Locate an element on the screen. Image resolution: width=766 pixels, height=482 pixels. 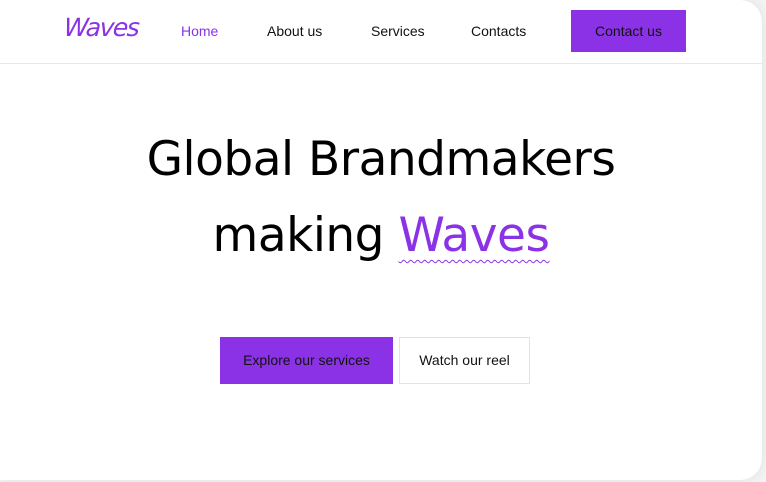
contact-us-button: Contact us is located at coordinates (628, 31).